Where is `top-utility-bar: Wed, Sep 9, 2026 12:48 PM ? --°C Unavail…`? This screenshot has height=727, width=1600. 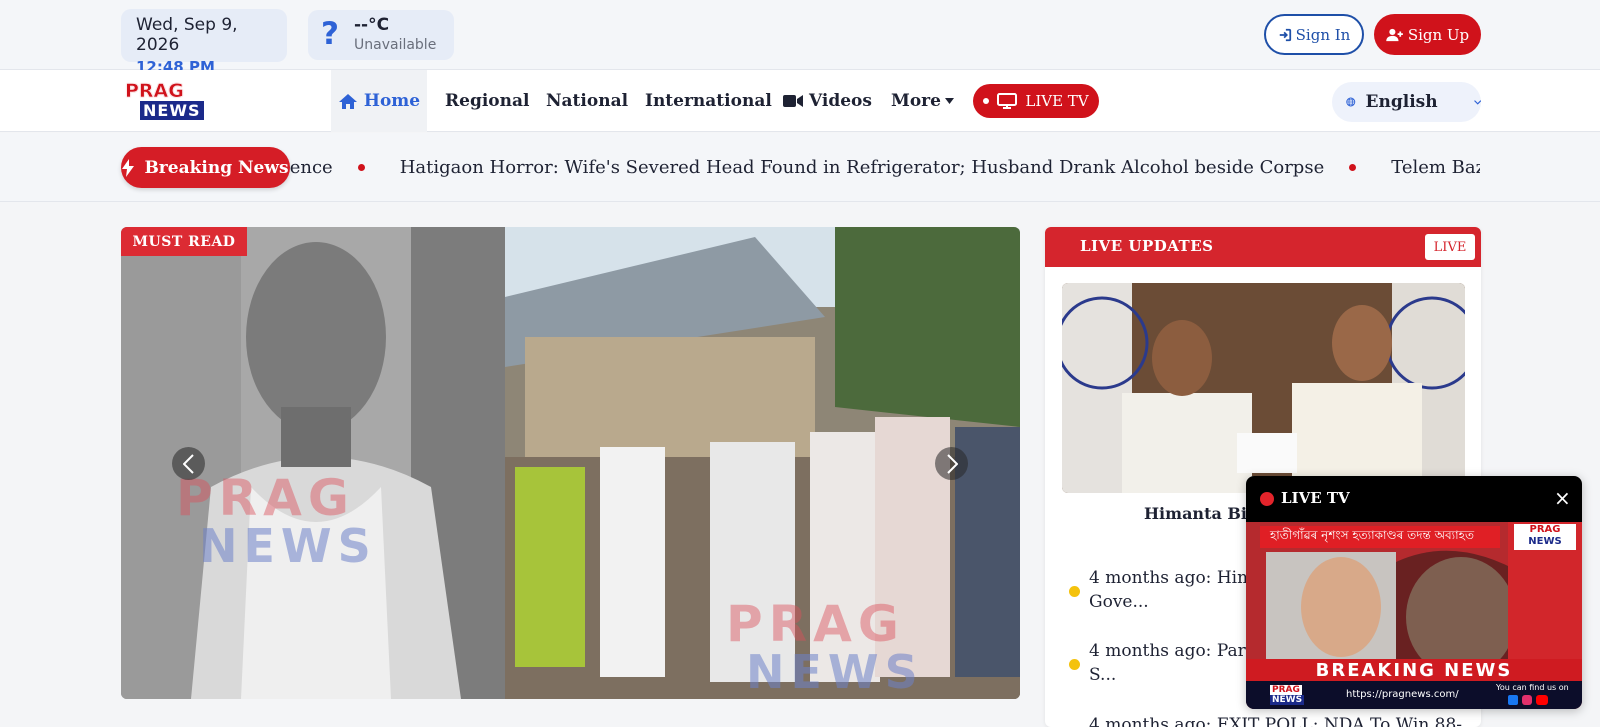
top-utility-bar: Wed, Sep 9, 2026 12:48 PM ? --°C Unavail… is located at coordinates (800, 38).